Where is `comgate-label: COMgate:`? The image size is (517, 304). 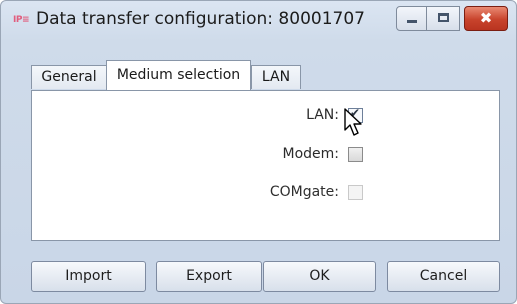
comgate-label: COMgate: is located at coordinates (304, 192).